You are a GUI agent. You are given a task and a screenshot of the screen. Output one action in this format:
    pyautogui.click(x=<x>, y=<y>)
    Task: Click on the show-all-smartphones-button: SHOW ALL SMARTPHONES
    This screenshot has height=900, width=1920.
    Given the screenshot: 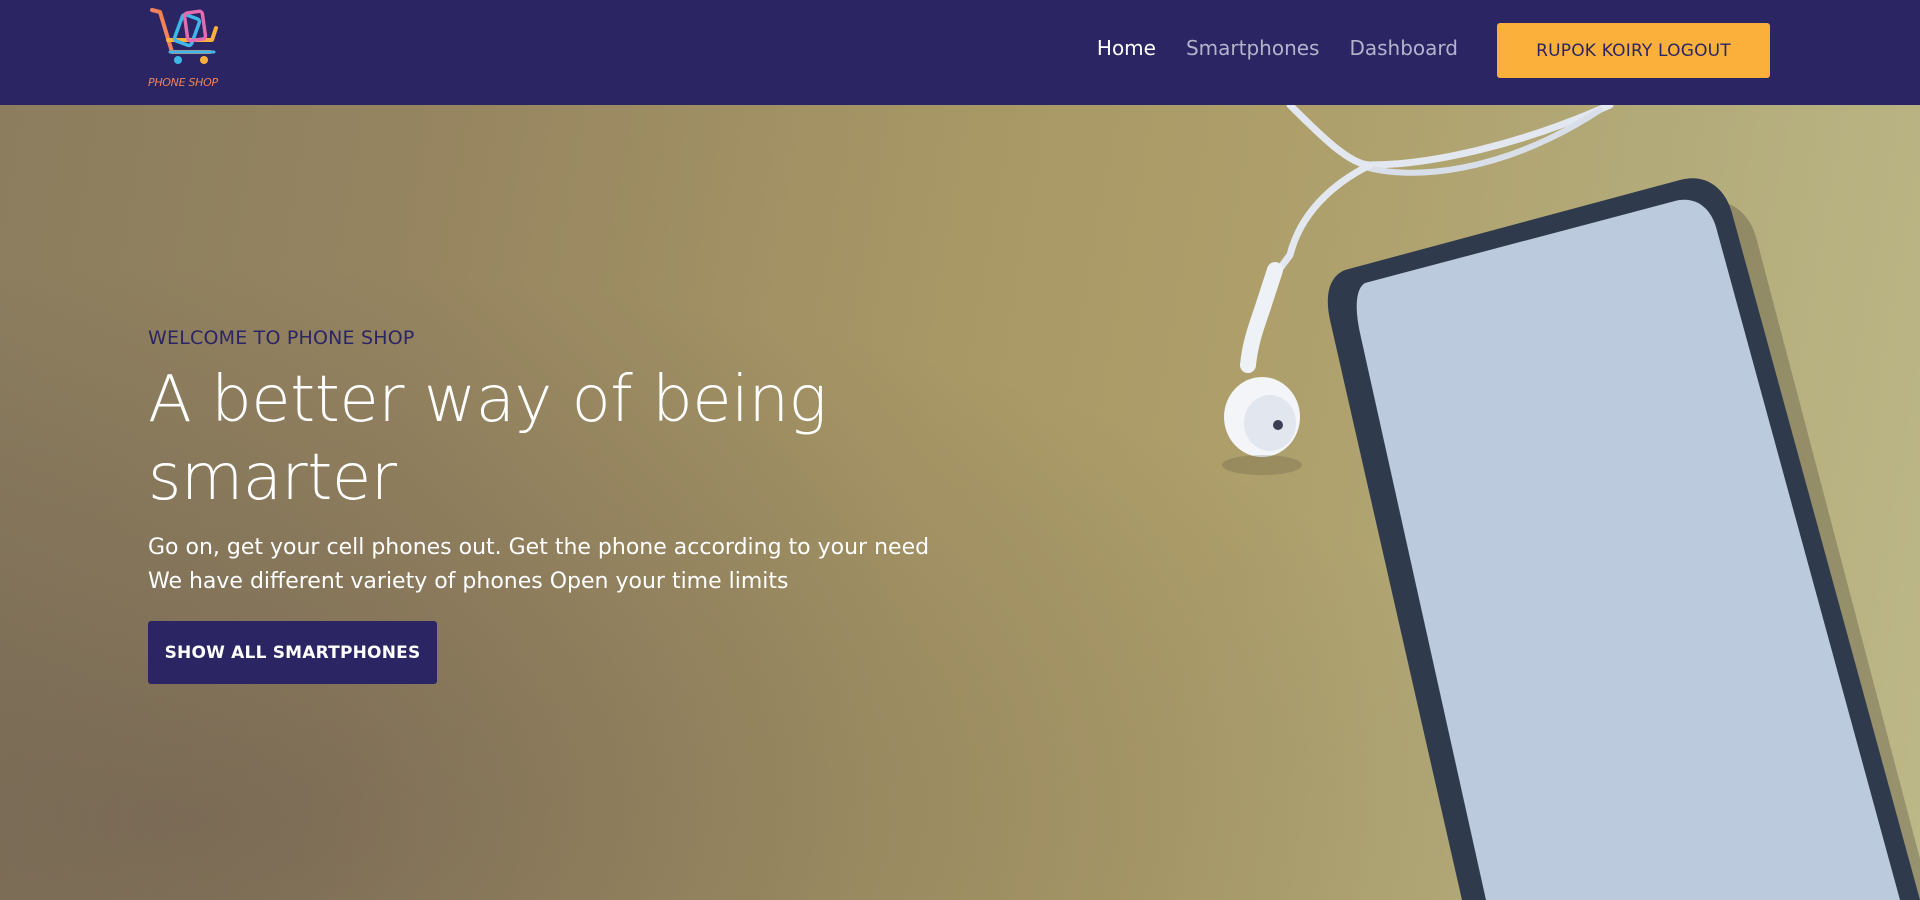 What is the action you would take?
    pyautogui.click(x=292, y=652)
    